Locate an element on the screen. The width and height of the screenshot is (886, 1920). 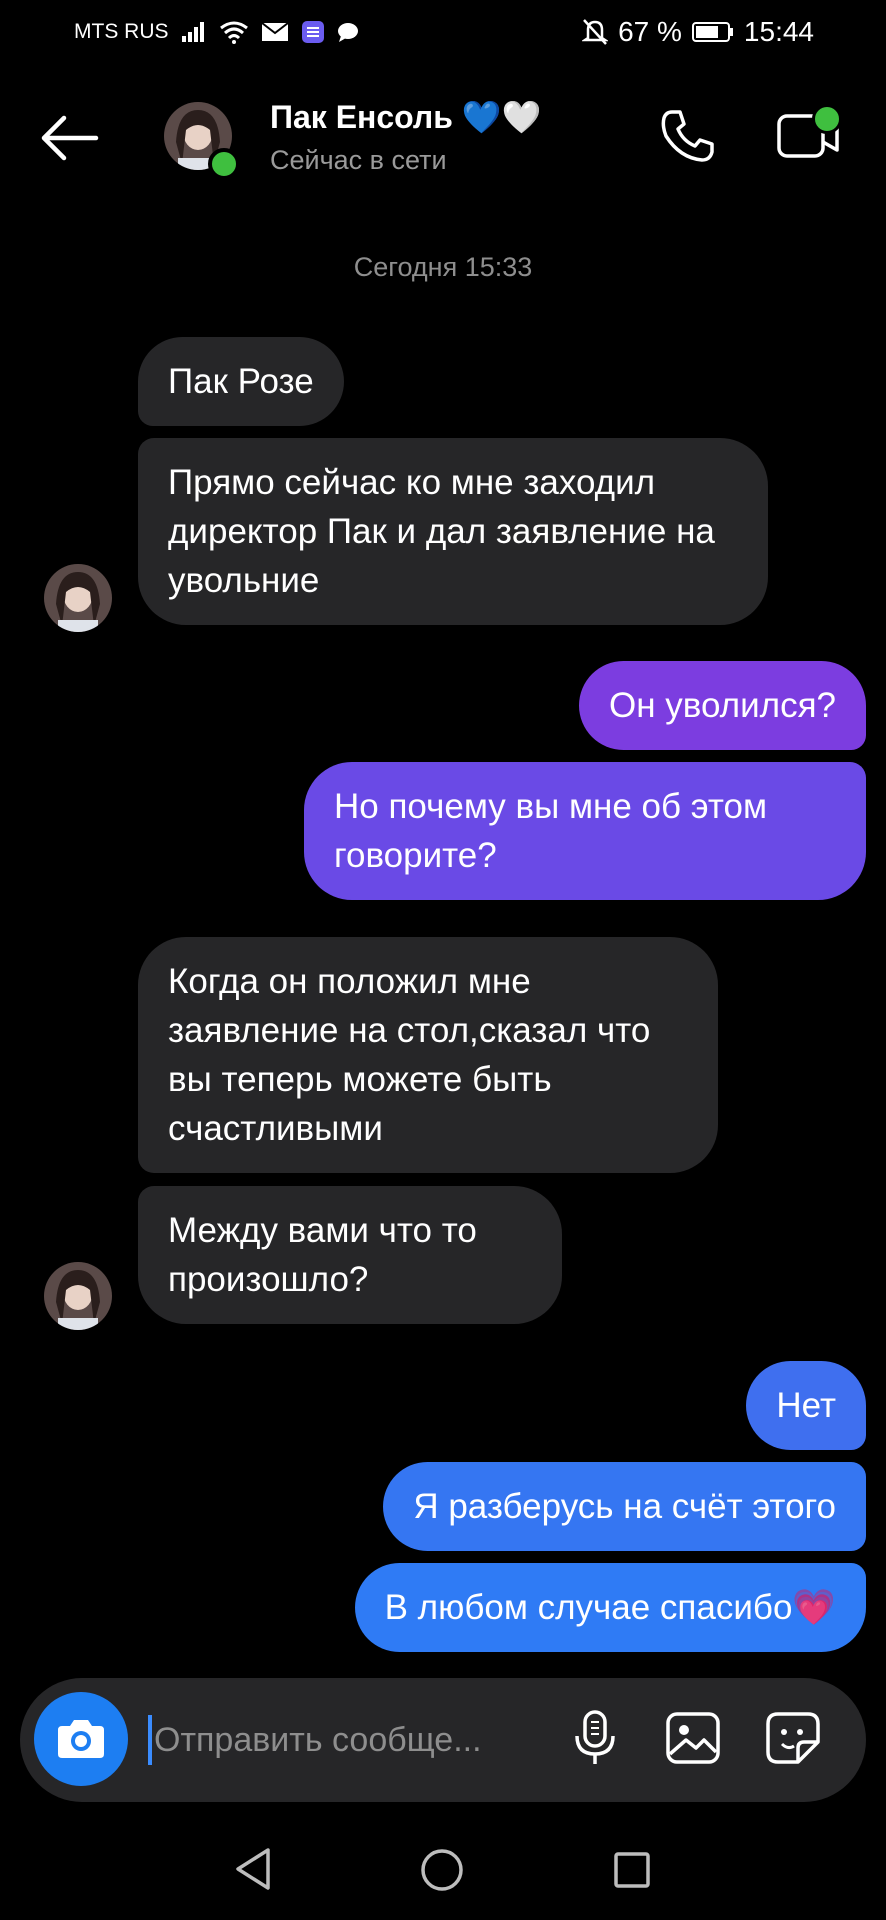
voice-message-button is located at coordinates (595, 1738).